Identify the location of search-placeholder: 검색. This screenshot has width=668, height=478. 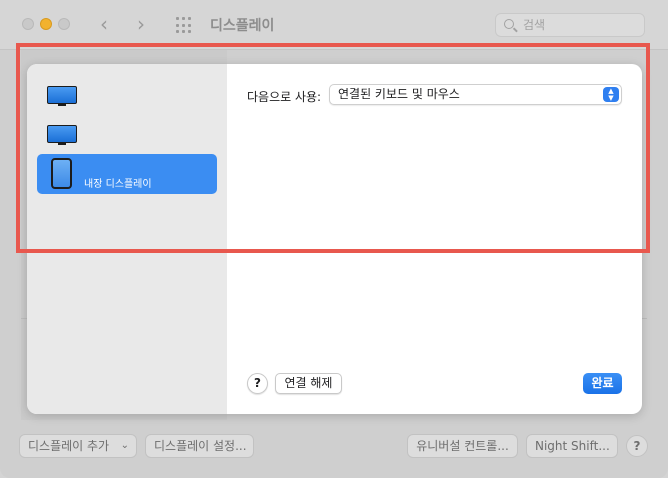
(534, 25).